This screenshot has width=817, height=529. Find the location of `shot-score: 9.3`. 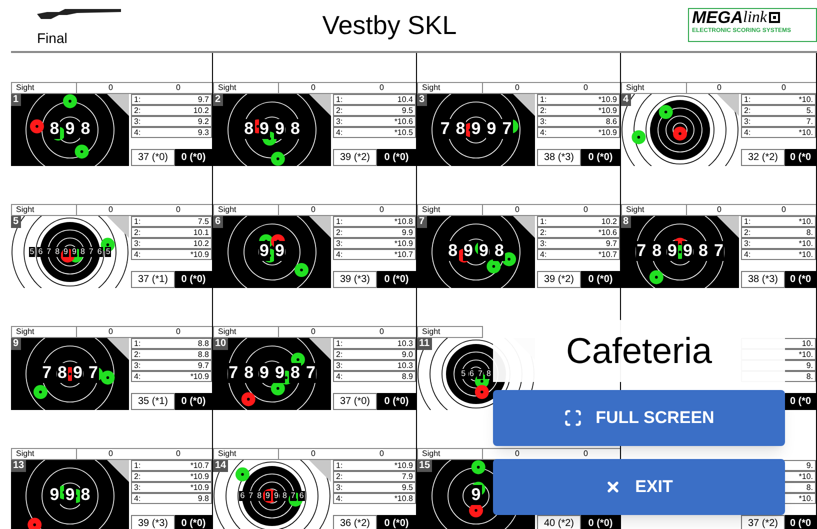

shot-score: 9.3 is located at coordinates (203, 132).